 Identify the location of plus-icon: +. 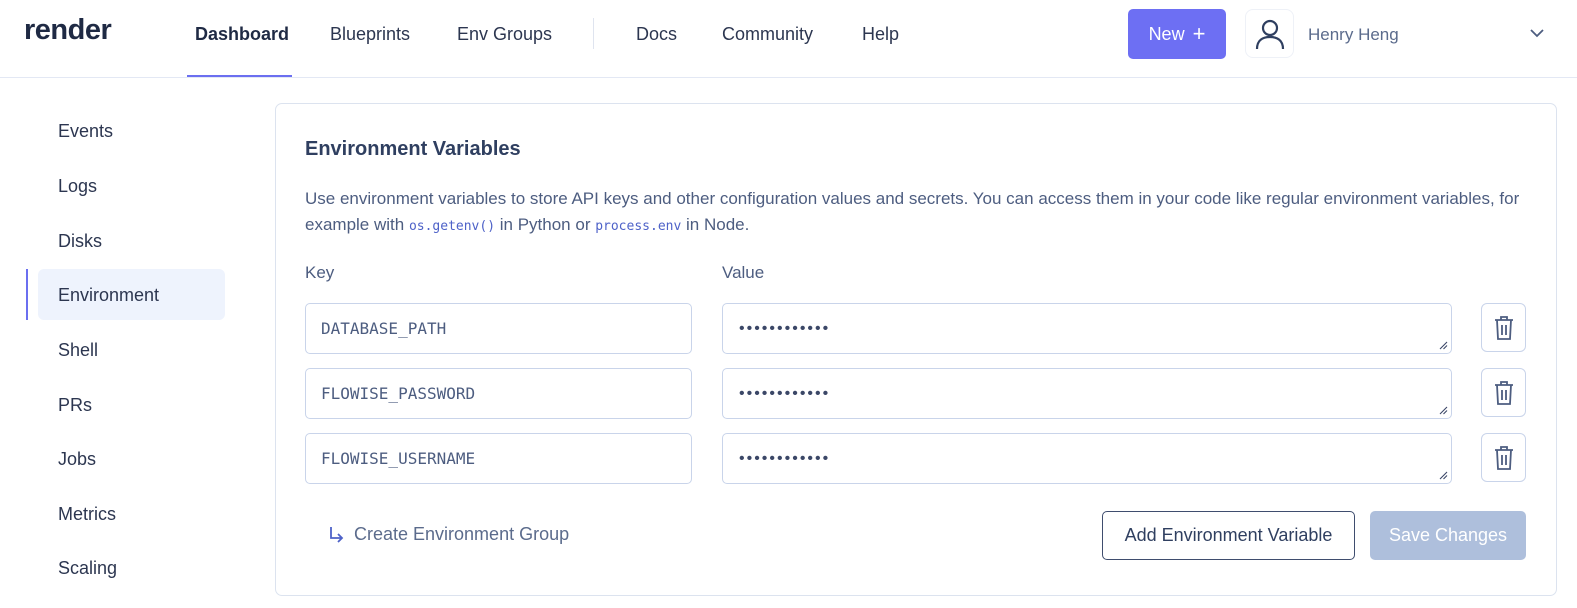
(1199, 33).